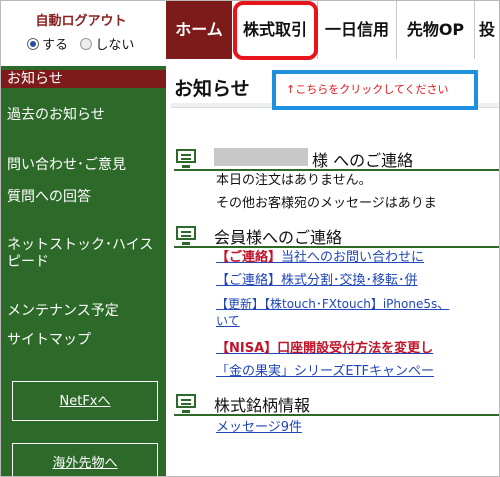 Image resolution: width=500 pixels, height=477 pixels. Describe the element at coordinates (33, 44) in the screenshot. I see `radio-selected-icon` at that location.